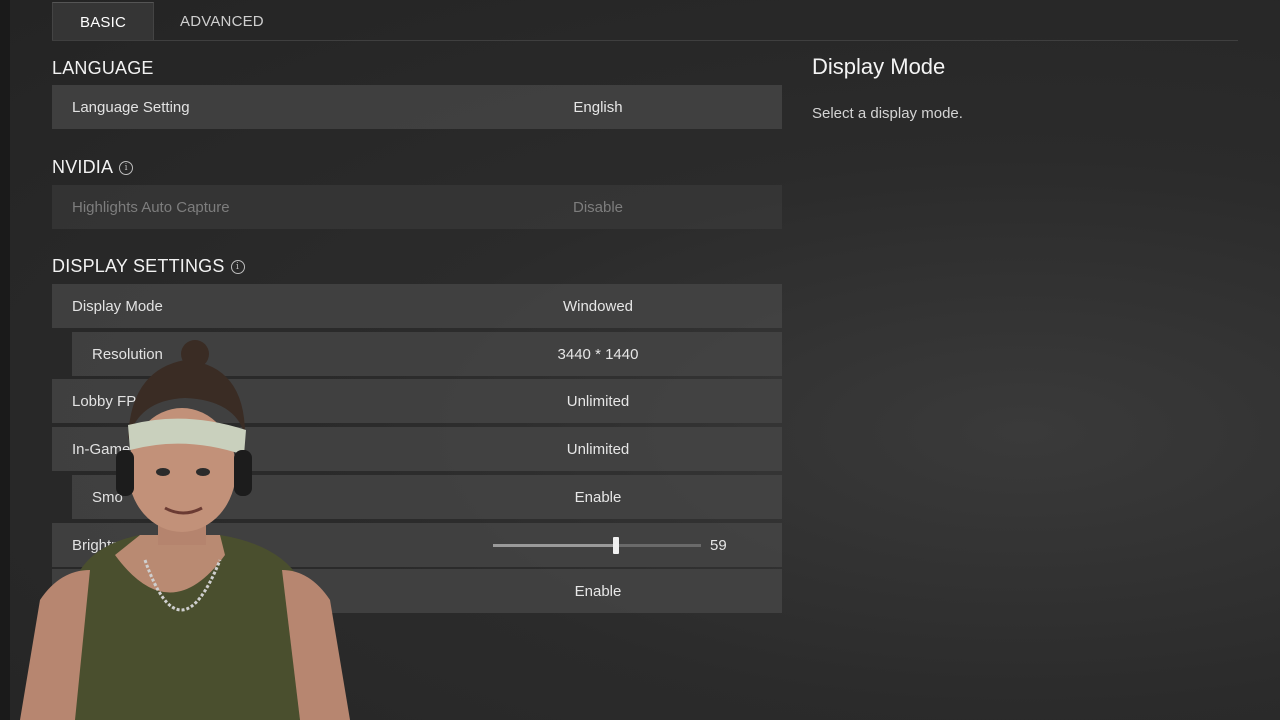 Image resolution: width=1280 pixels, height=720 pixels. What do you see at coordinates (138, 266) in the screenshot?
I see `section-title-text: DISPLAY SETTINGS` at bounding box center [138, 266].